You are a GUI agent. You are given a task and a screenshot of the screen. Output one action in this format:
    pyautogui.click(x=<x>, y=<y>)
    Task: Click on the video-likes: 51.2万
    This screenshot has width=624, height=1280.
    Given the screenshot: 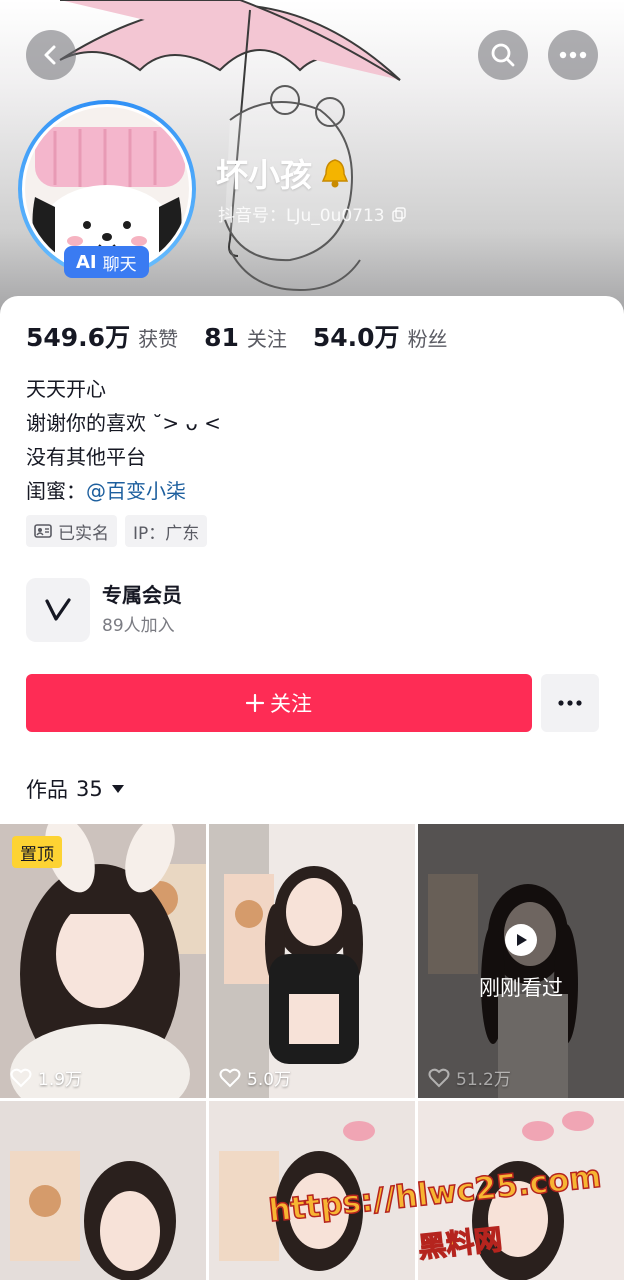 What is the action you would take?
    pyautogui.click(x=469, y=1077)
    